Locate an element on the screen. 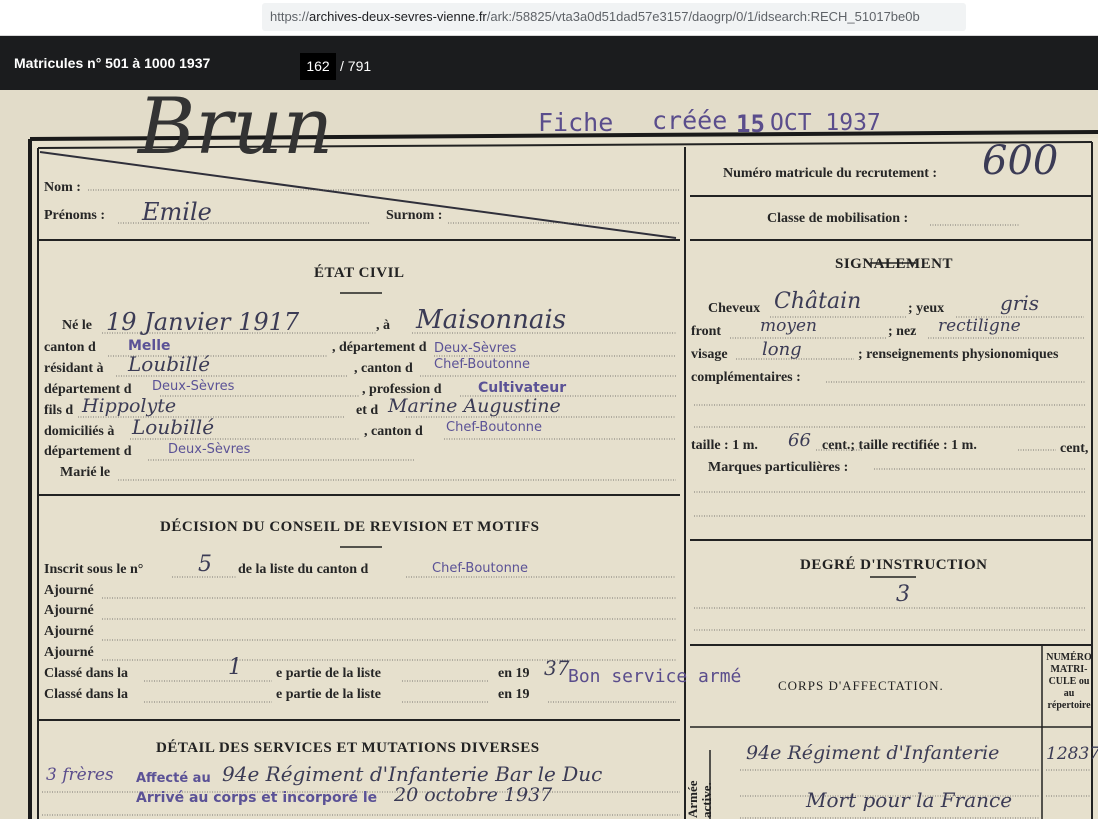  stamp-fiche: Fiche is located at coordinates (576, 122).